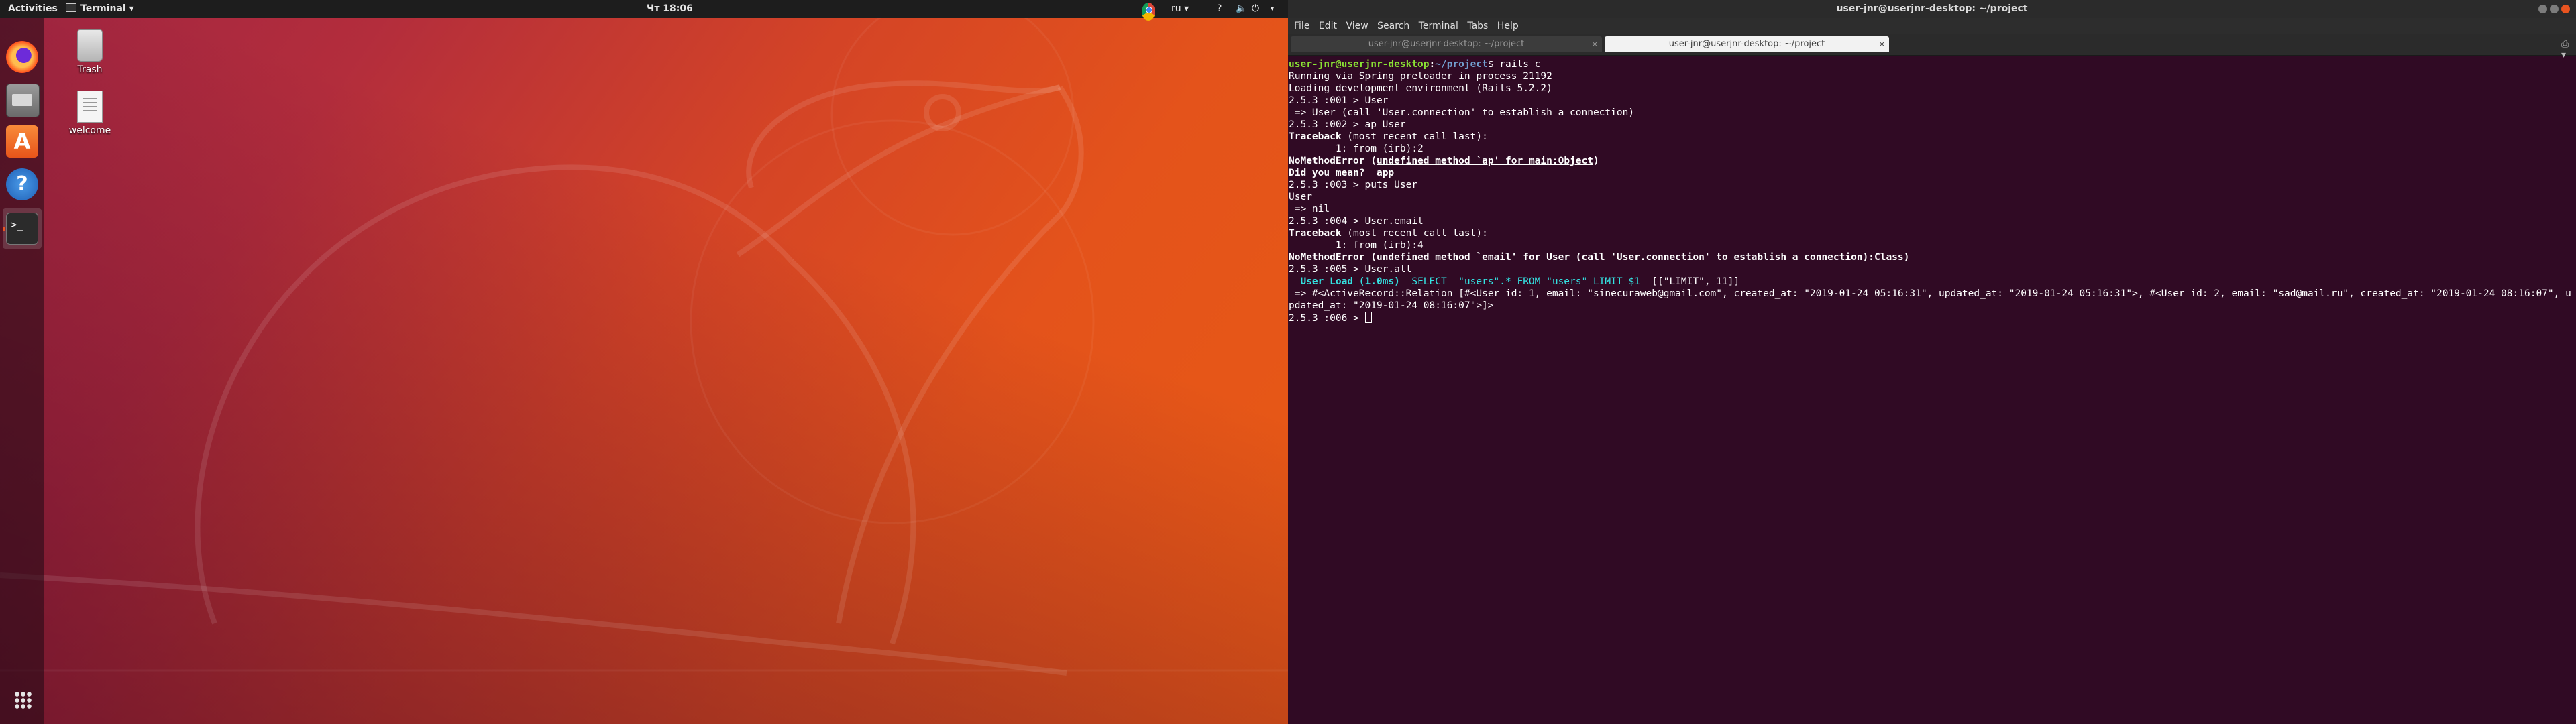 The width and height of the screenshot is (2576, 724). What do you see at coordinates (33, 9) in the screenshot?
I see `activities-button: Activities` at bounding box center [33, 9].